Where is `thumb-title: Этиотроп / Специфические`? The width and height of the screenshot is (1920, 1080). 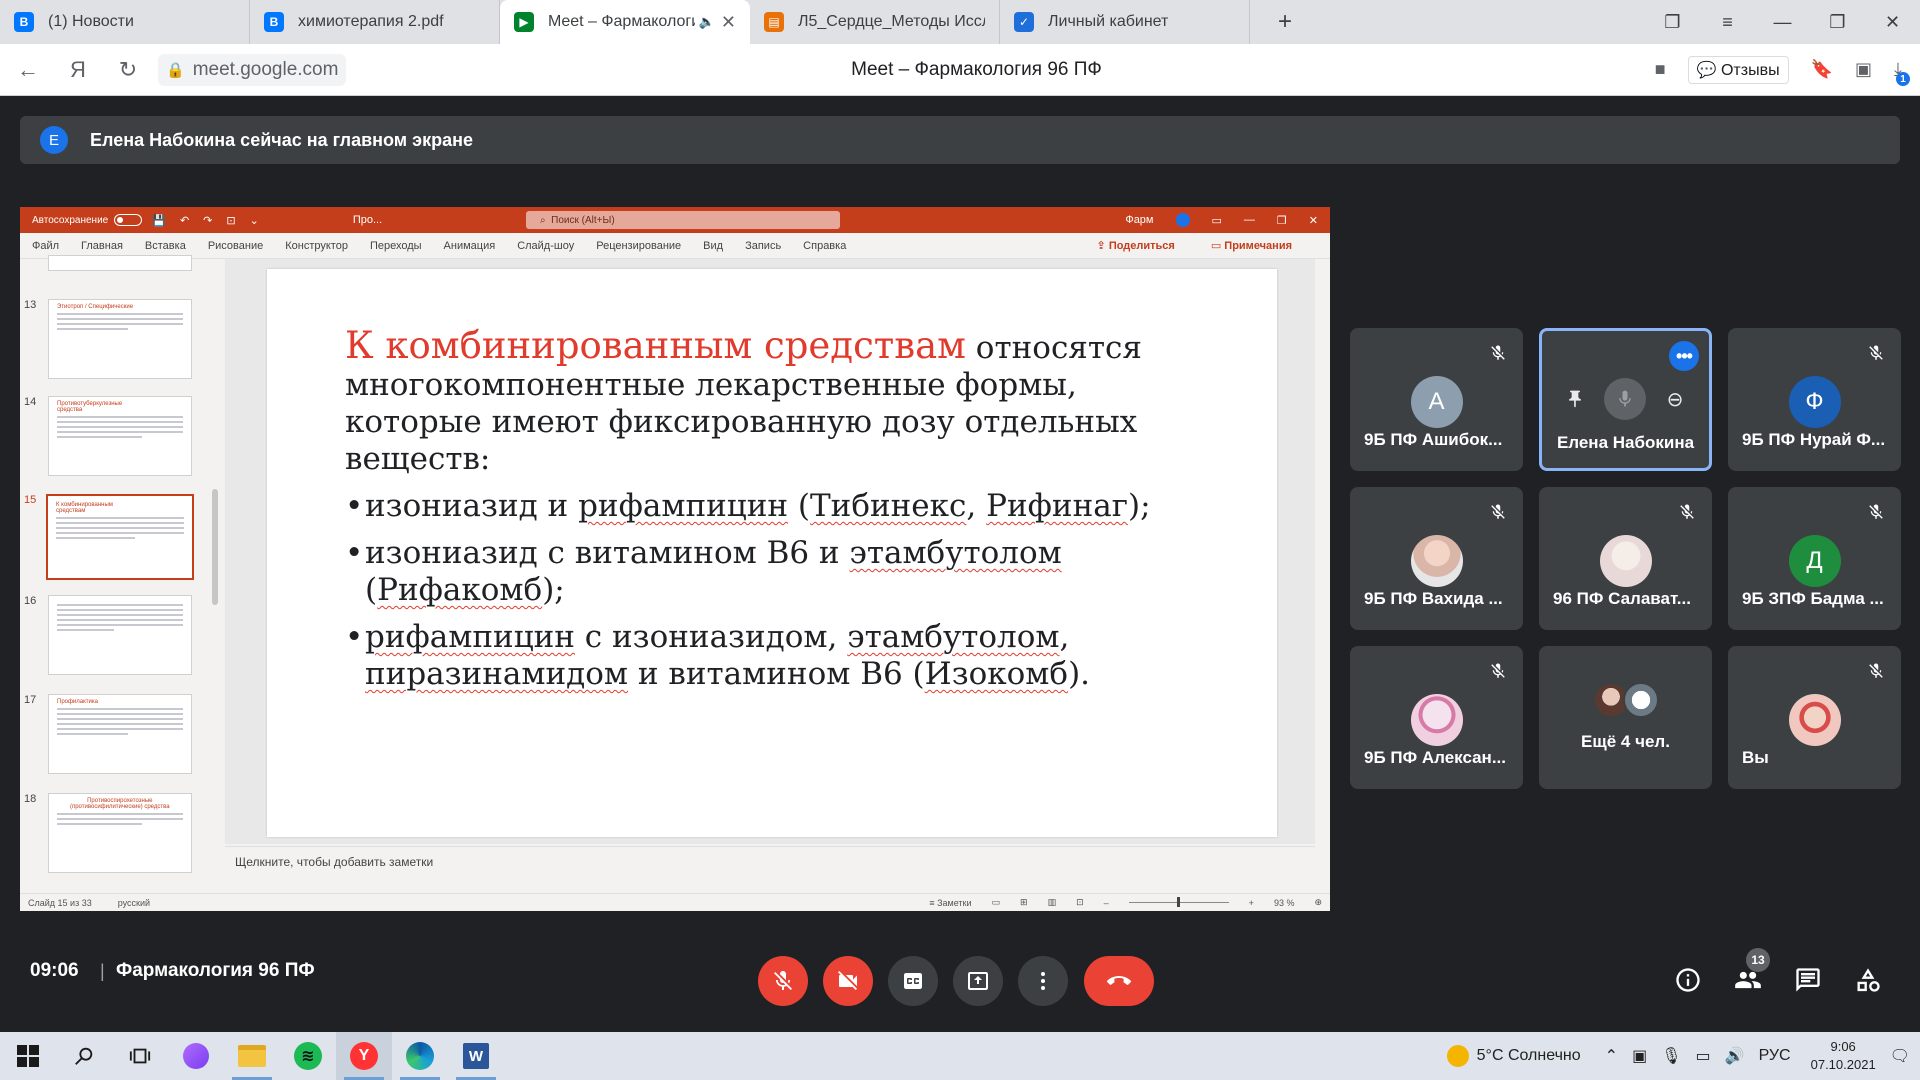 thumb-title: Этиотроп / Специфические is located at coordinates (95, 307).